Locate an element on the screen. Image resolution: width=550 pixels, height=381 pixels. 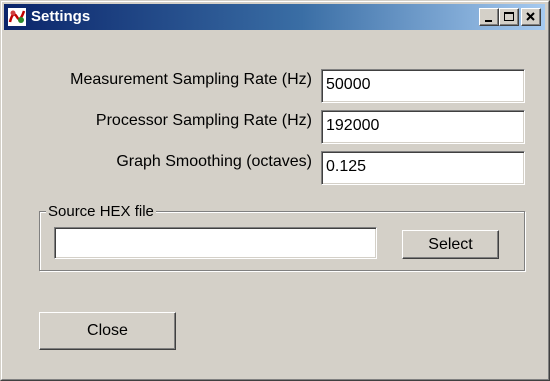
maximize-icon is located at coordinates (509, 16).